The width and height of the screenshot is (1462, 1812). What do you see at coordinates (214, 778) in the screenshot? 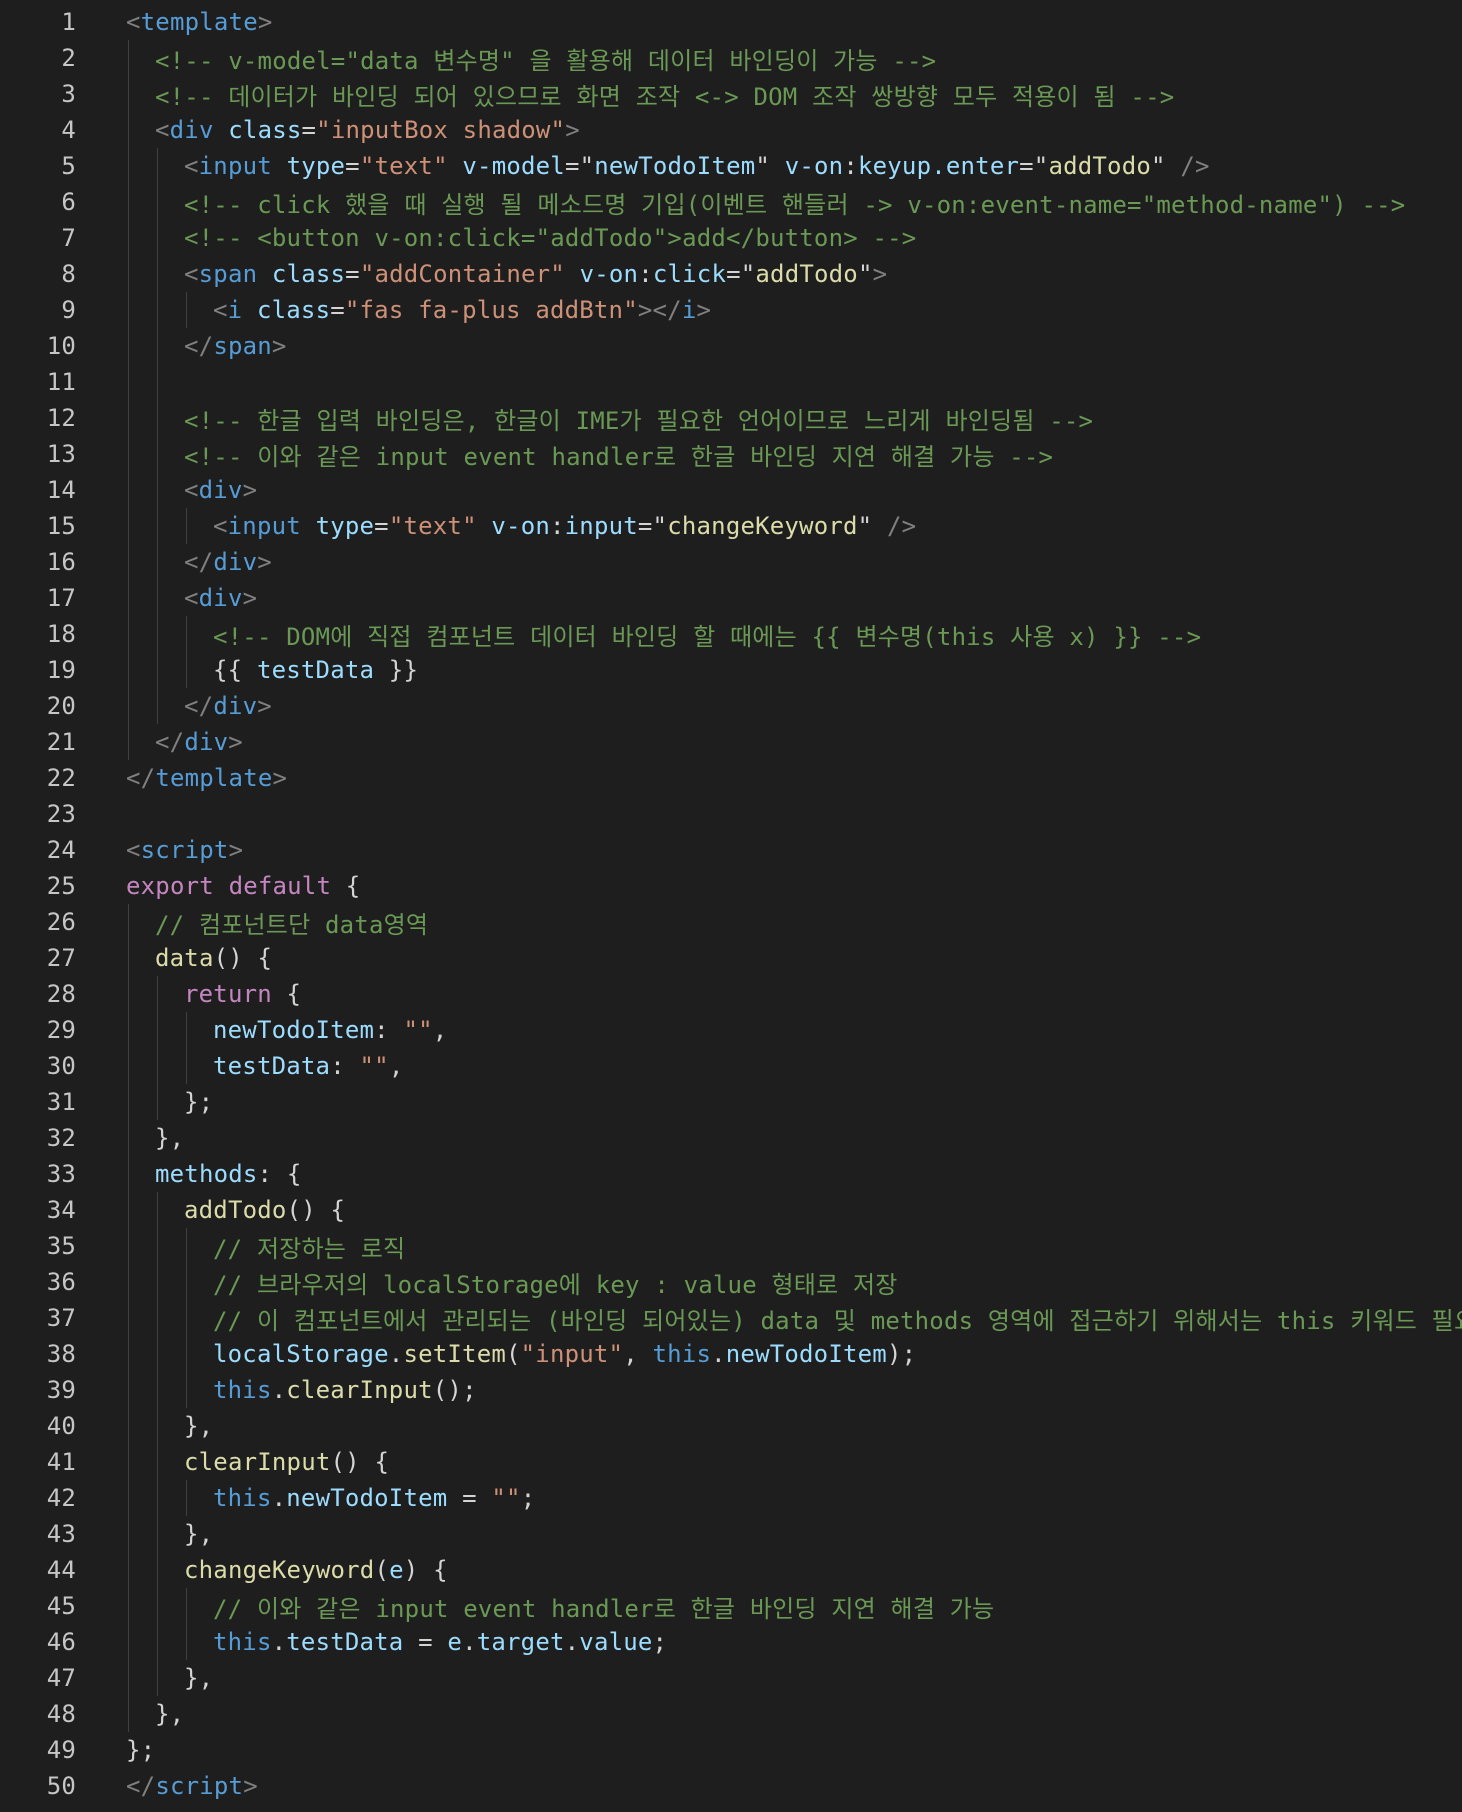
I see `token-tag: template` at bounding box center [214, 778].